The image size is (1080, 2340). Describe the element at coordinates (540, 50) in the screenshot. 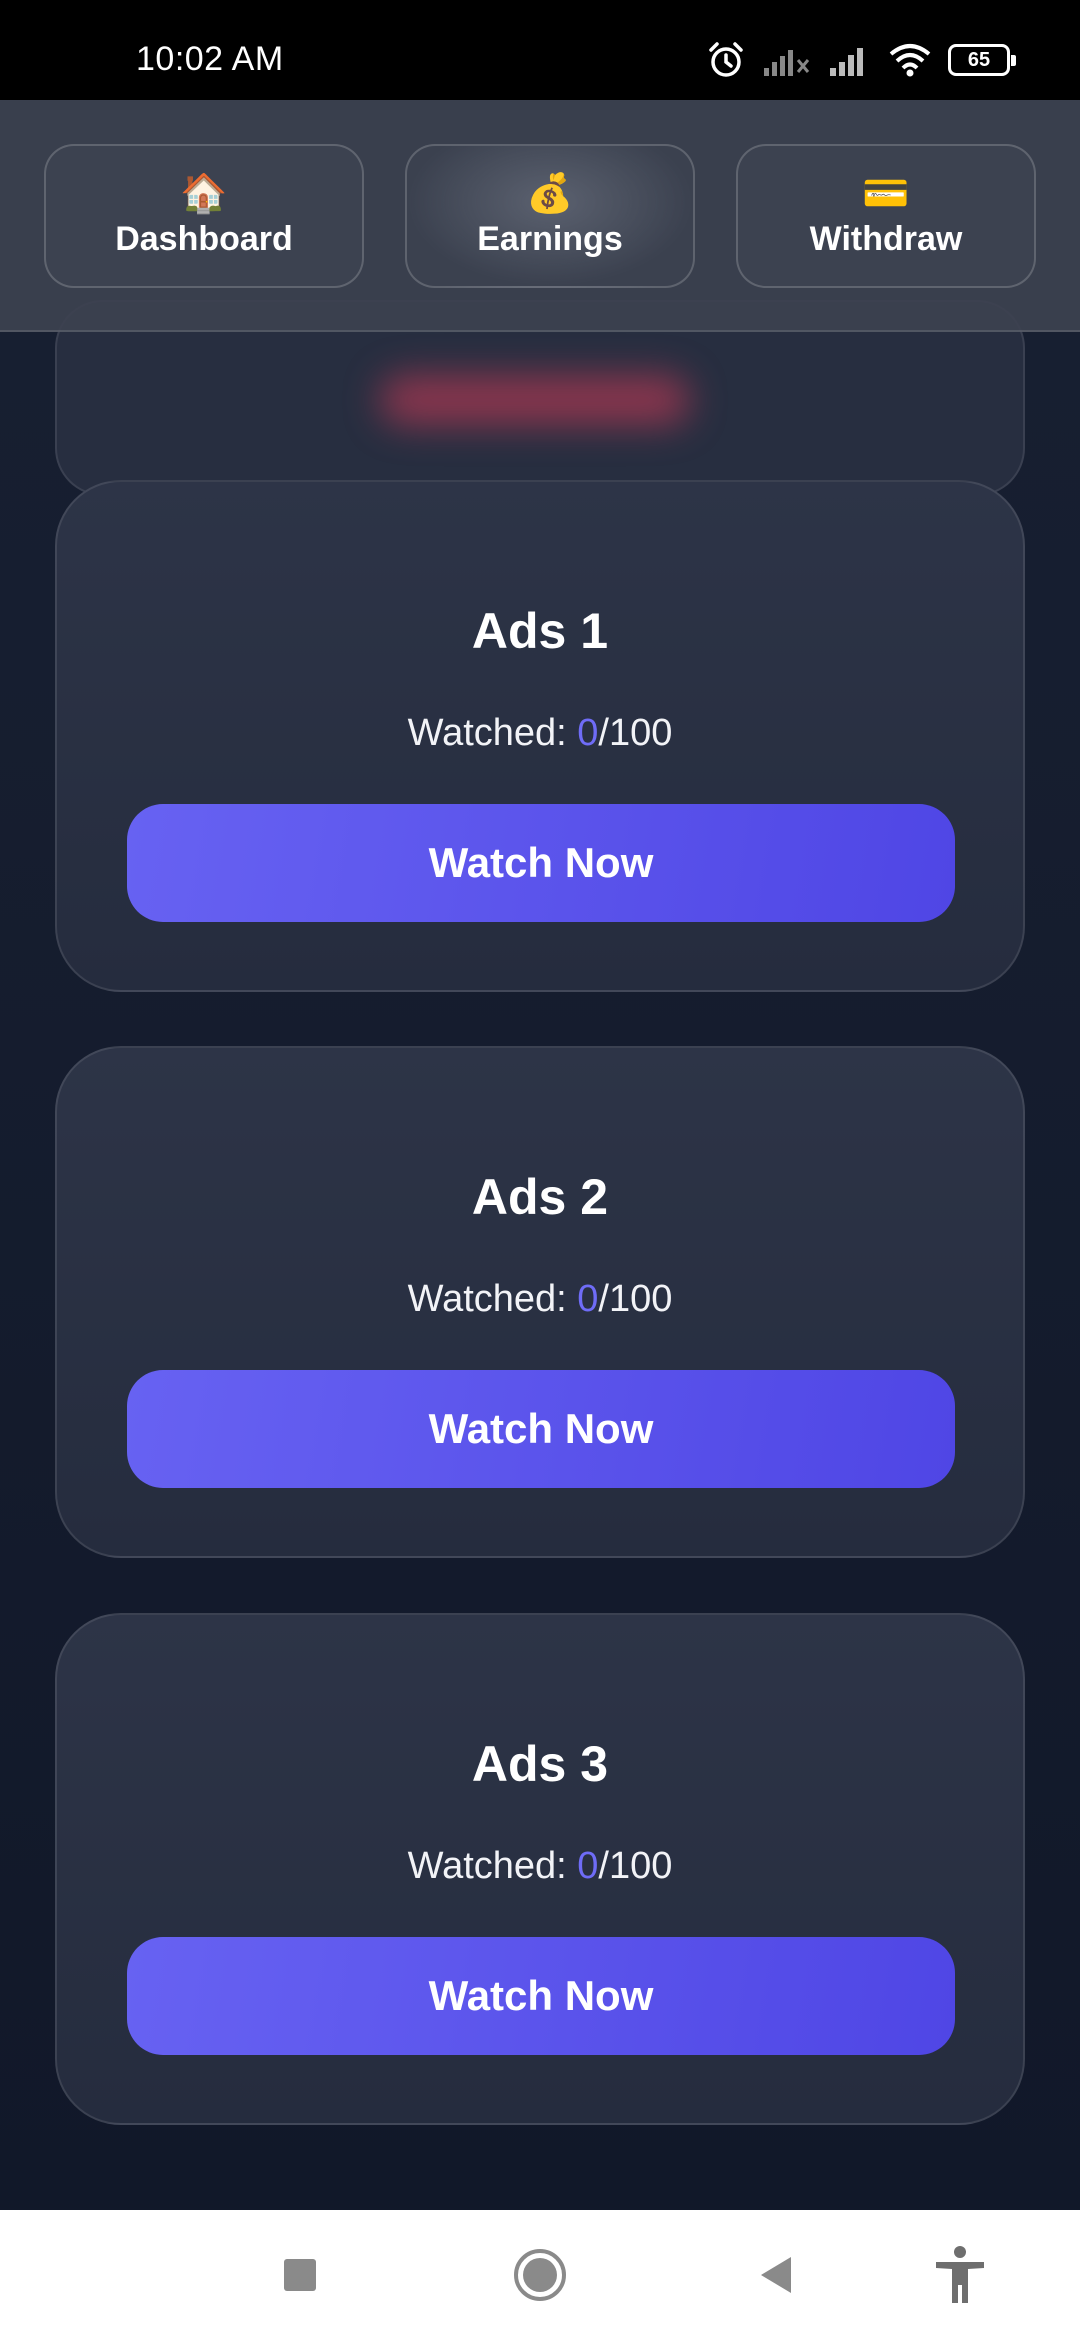

I see `status-bar: 10:02 AM 65` at that location.